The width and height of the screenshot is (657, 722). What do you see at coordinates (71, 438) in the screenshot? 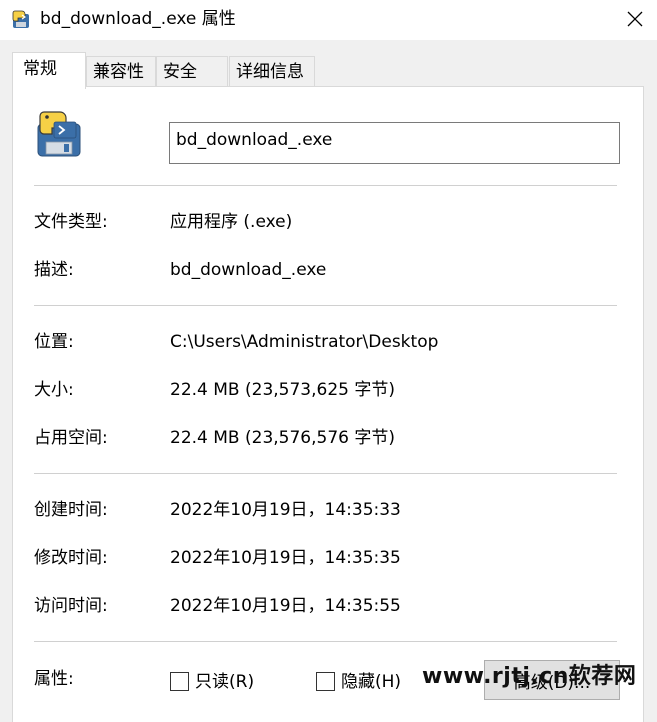
I see `size-on-disk-label: 占用空间:` at bounding box center [71, 438].